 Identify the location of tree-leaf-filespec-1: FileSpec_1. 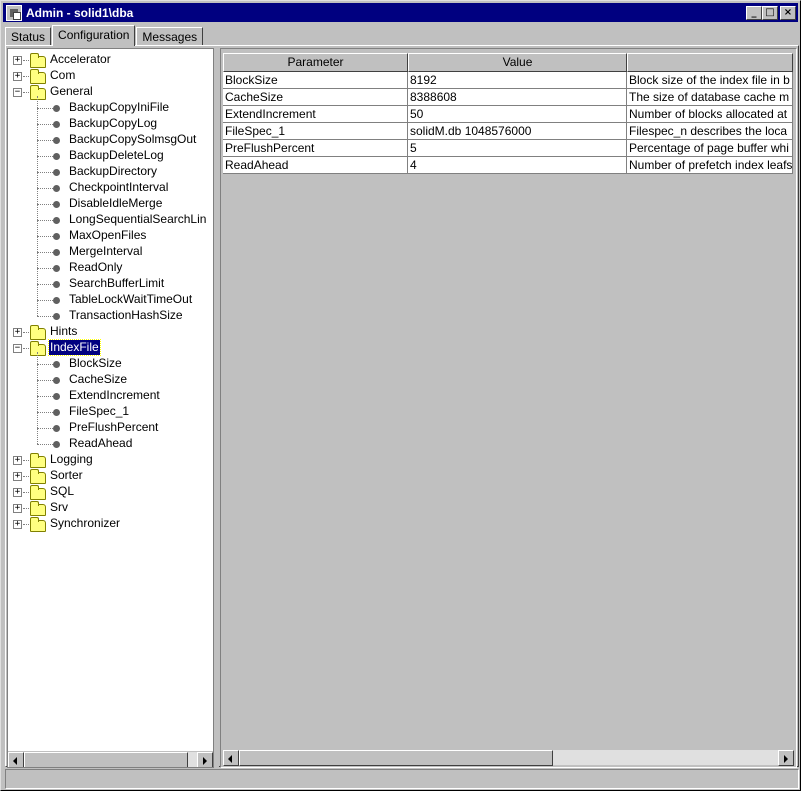
(99, 411).